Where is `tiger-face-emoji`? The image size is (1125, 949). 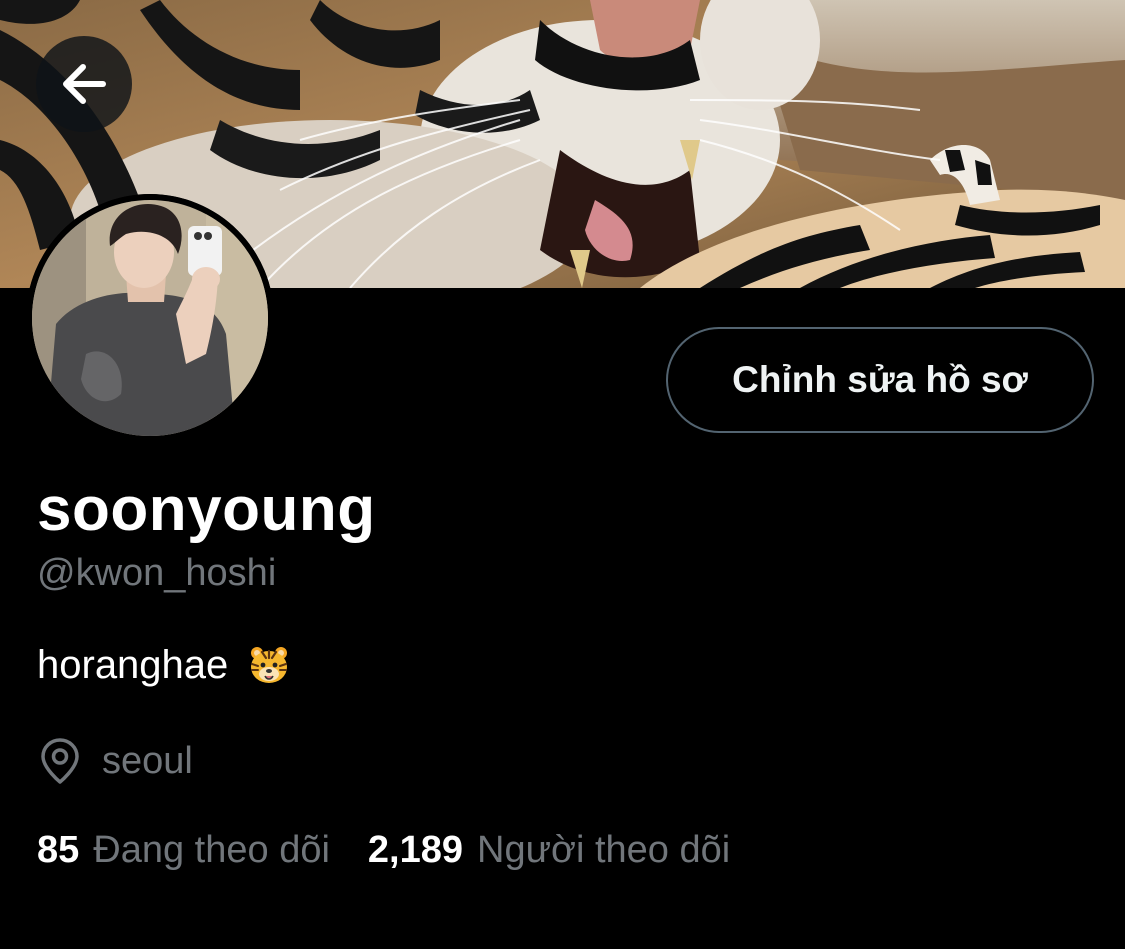 tiger-face-emoji is located at coordinates (269, 665).